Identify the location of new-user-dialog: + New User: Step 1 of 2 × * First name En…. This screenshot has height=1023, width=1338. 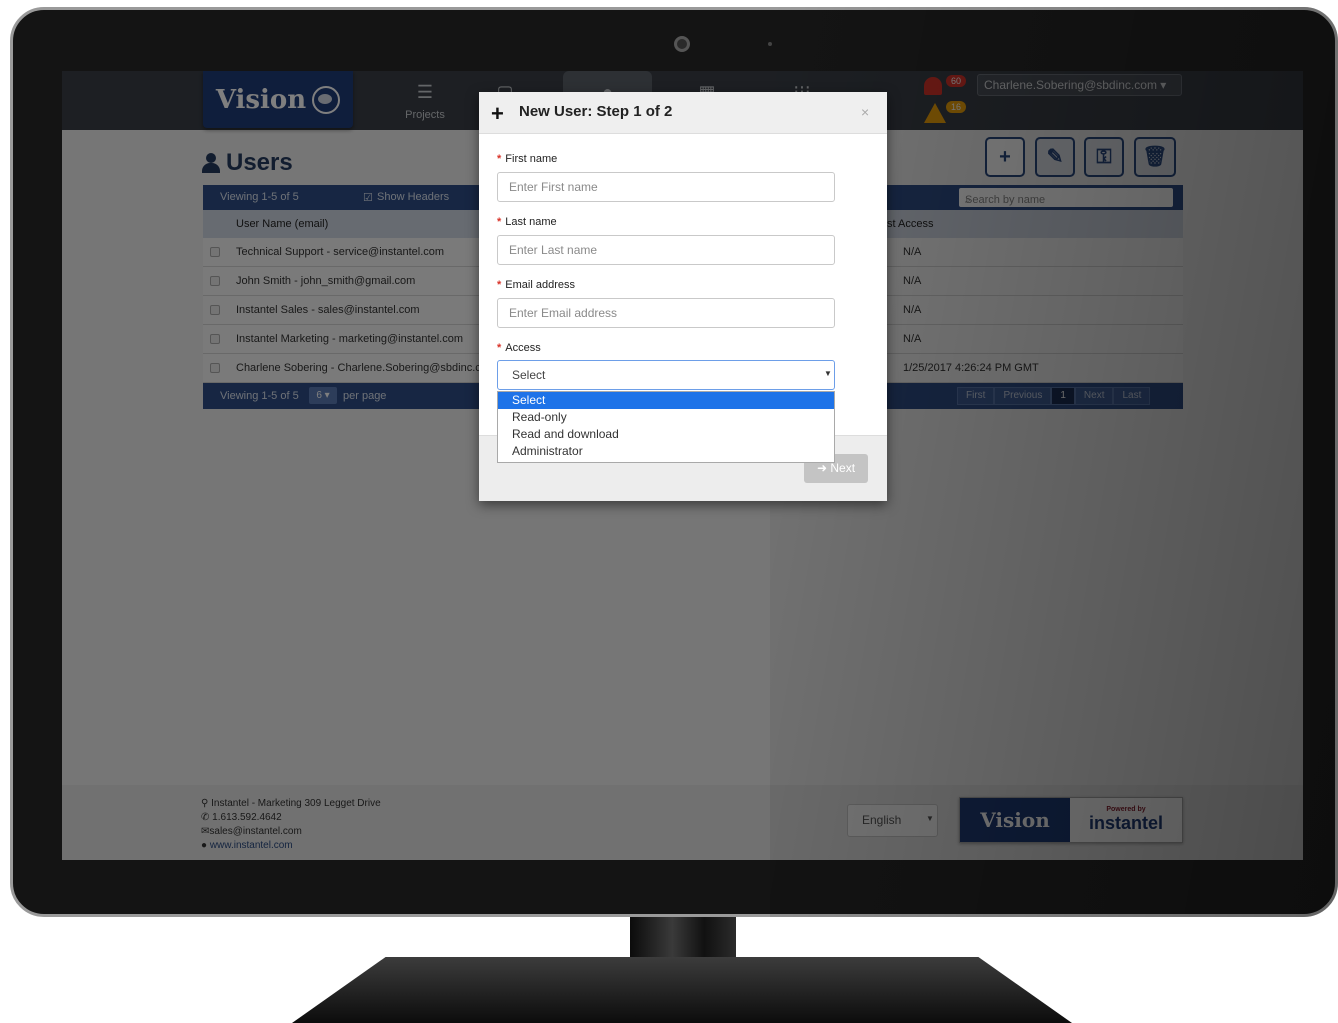
(683, 296).